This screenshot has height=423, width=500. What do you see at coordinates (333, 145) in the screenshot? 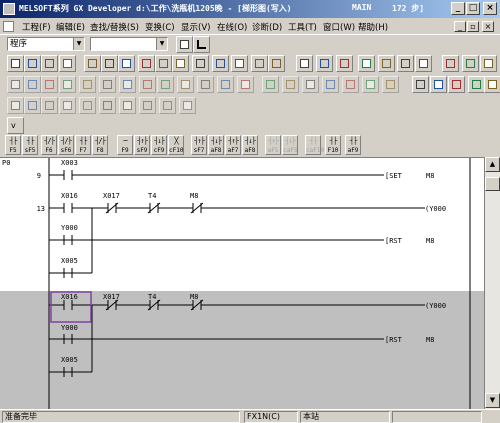
I see `ladder-symbol-button: ┤├ F10` at bounding box center [333, 145].